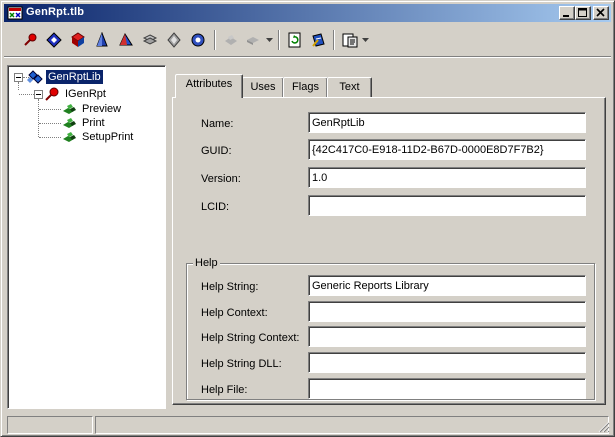  I want to click on record-icon, so click(150, 39).